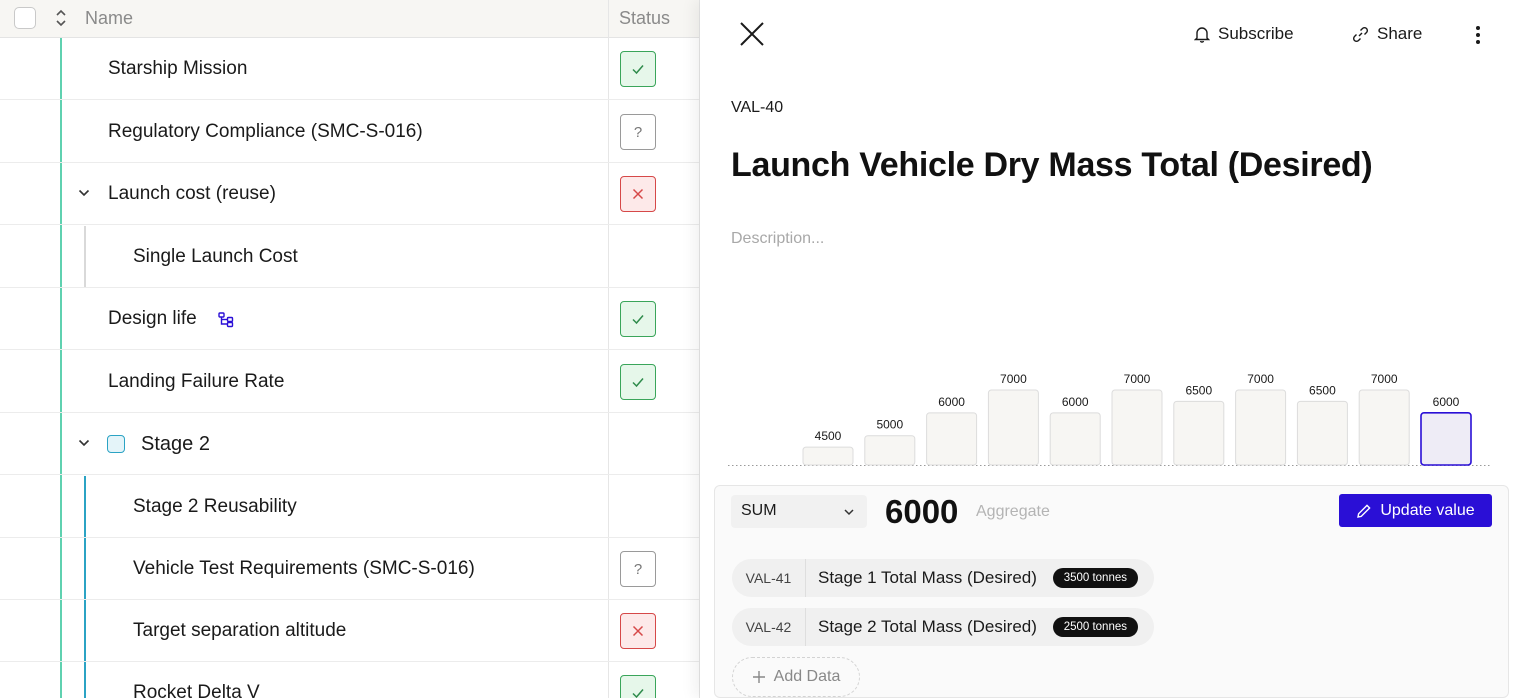  I want to click on select-all-checkbox, so click(25, 18).